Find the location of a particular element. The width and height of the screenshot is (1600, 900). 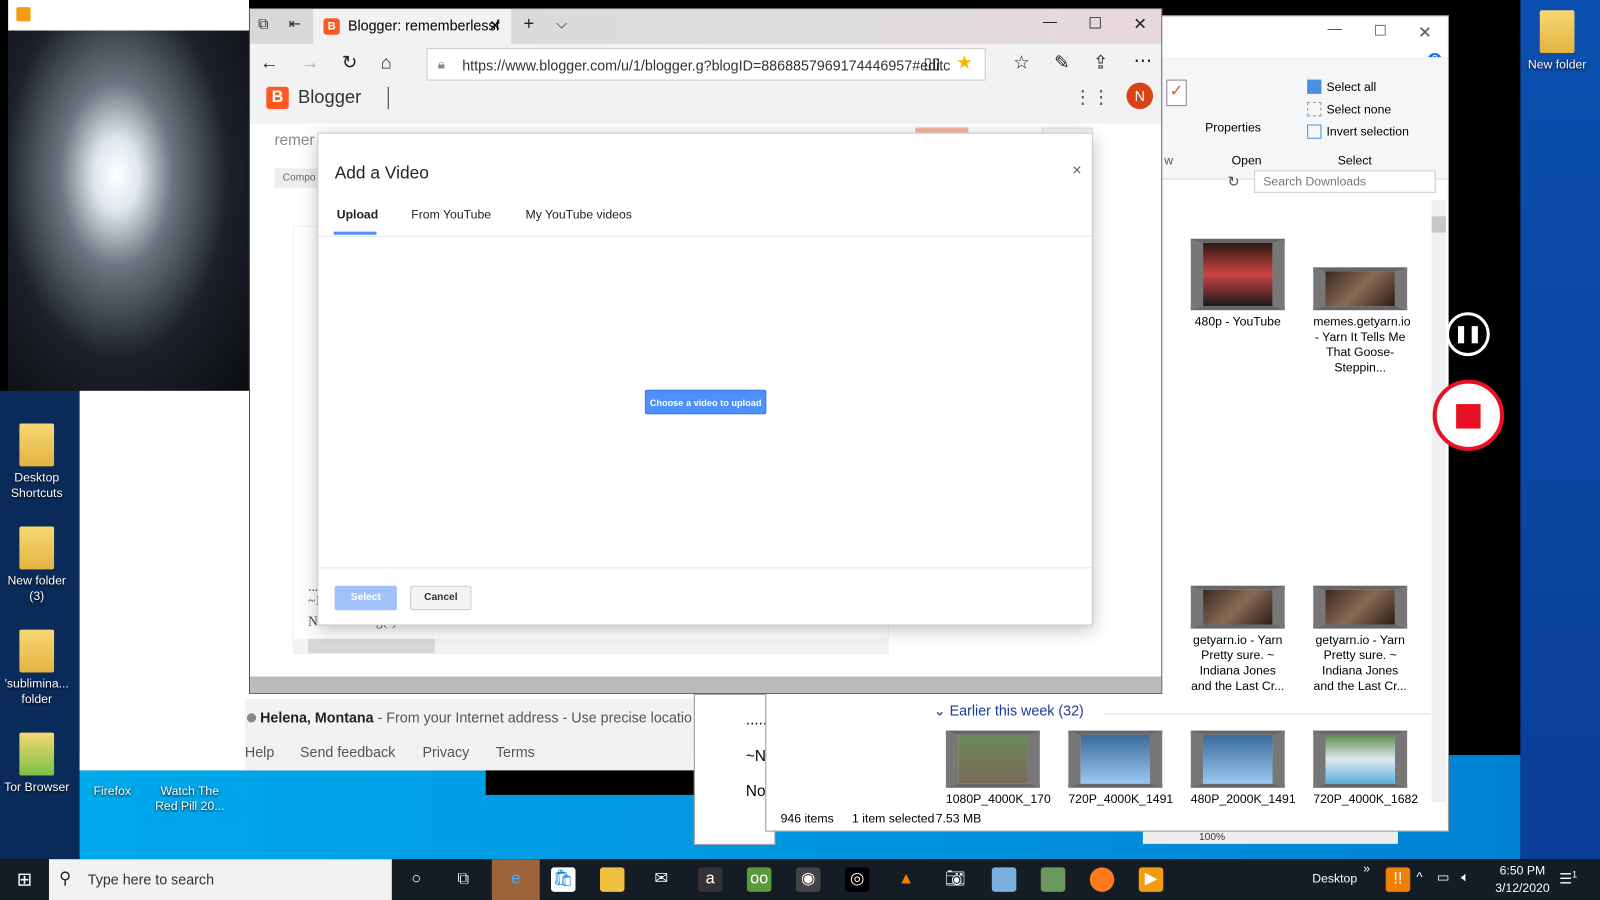

group-header-earlier-this-week: ⌄ Earlier this week (32) is located at coordinates (1009, 710).